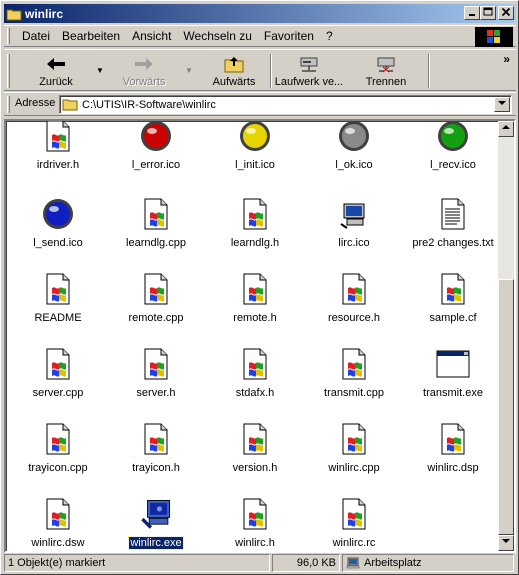  What do you see at coordinates (156, 382) in the screenshot?
I see `file-item: server.h` at bounding box center [156, 382].